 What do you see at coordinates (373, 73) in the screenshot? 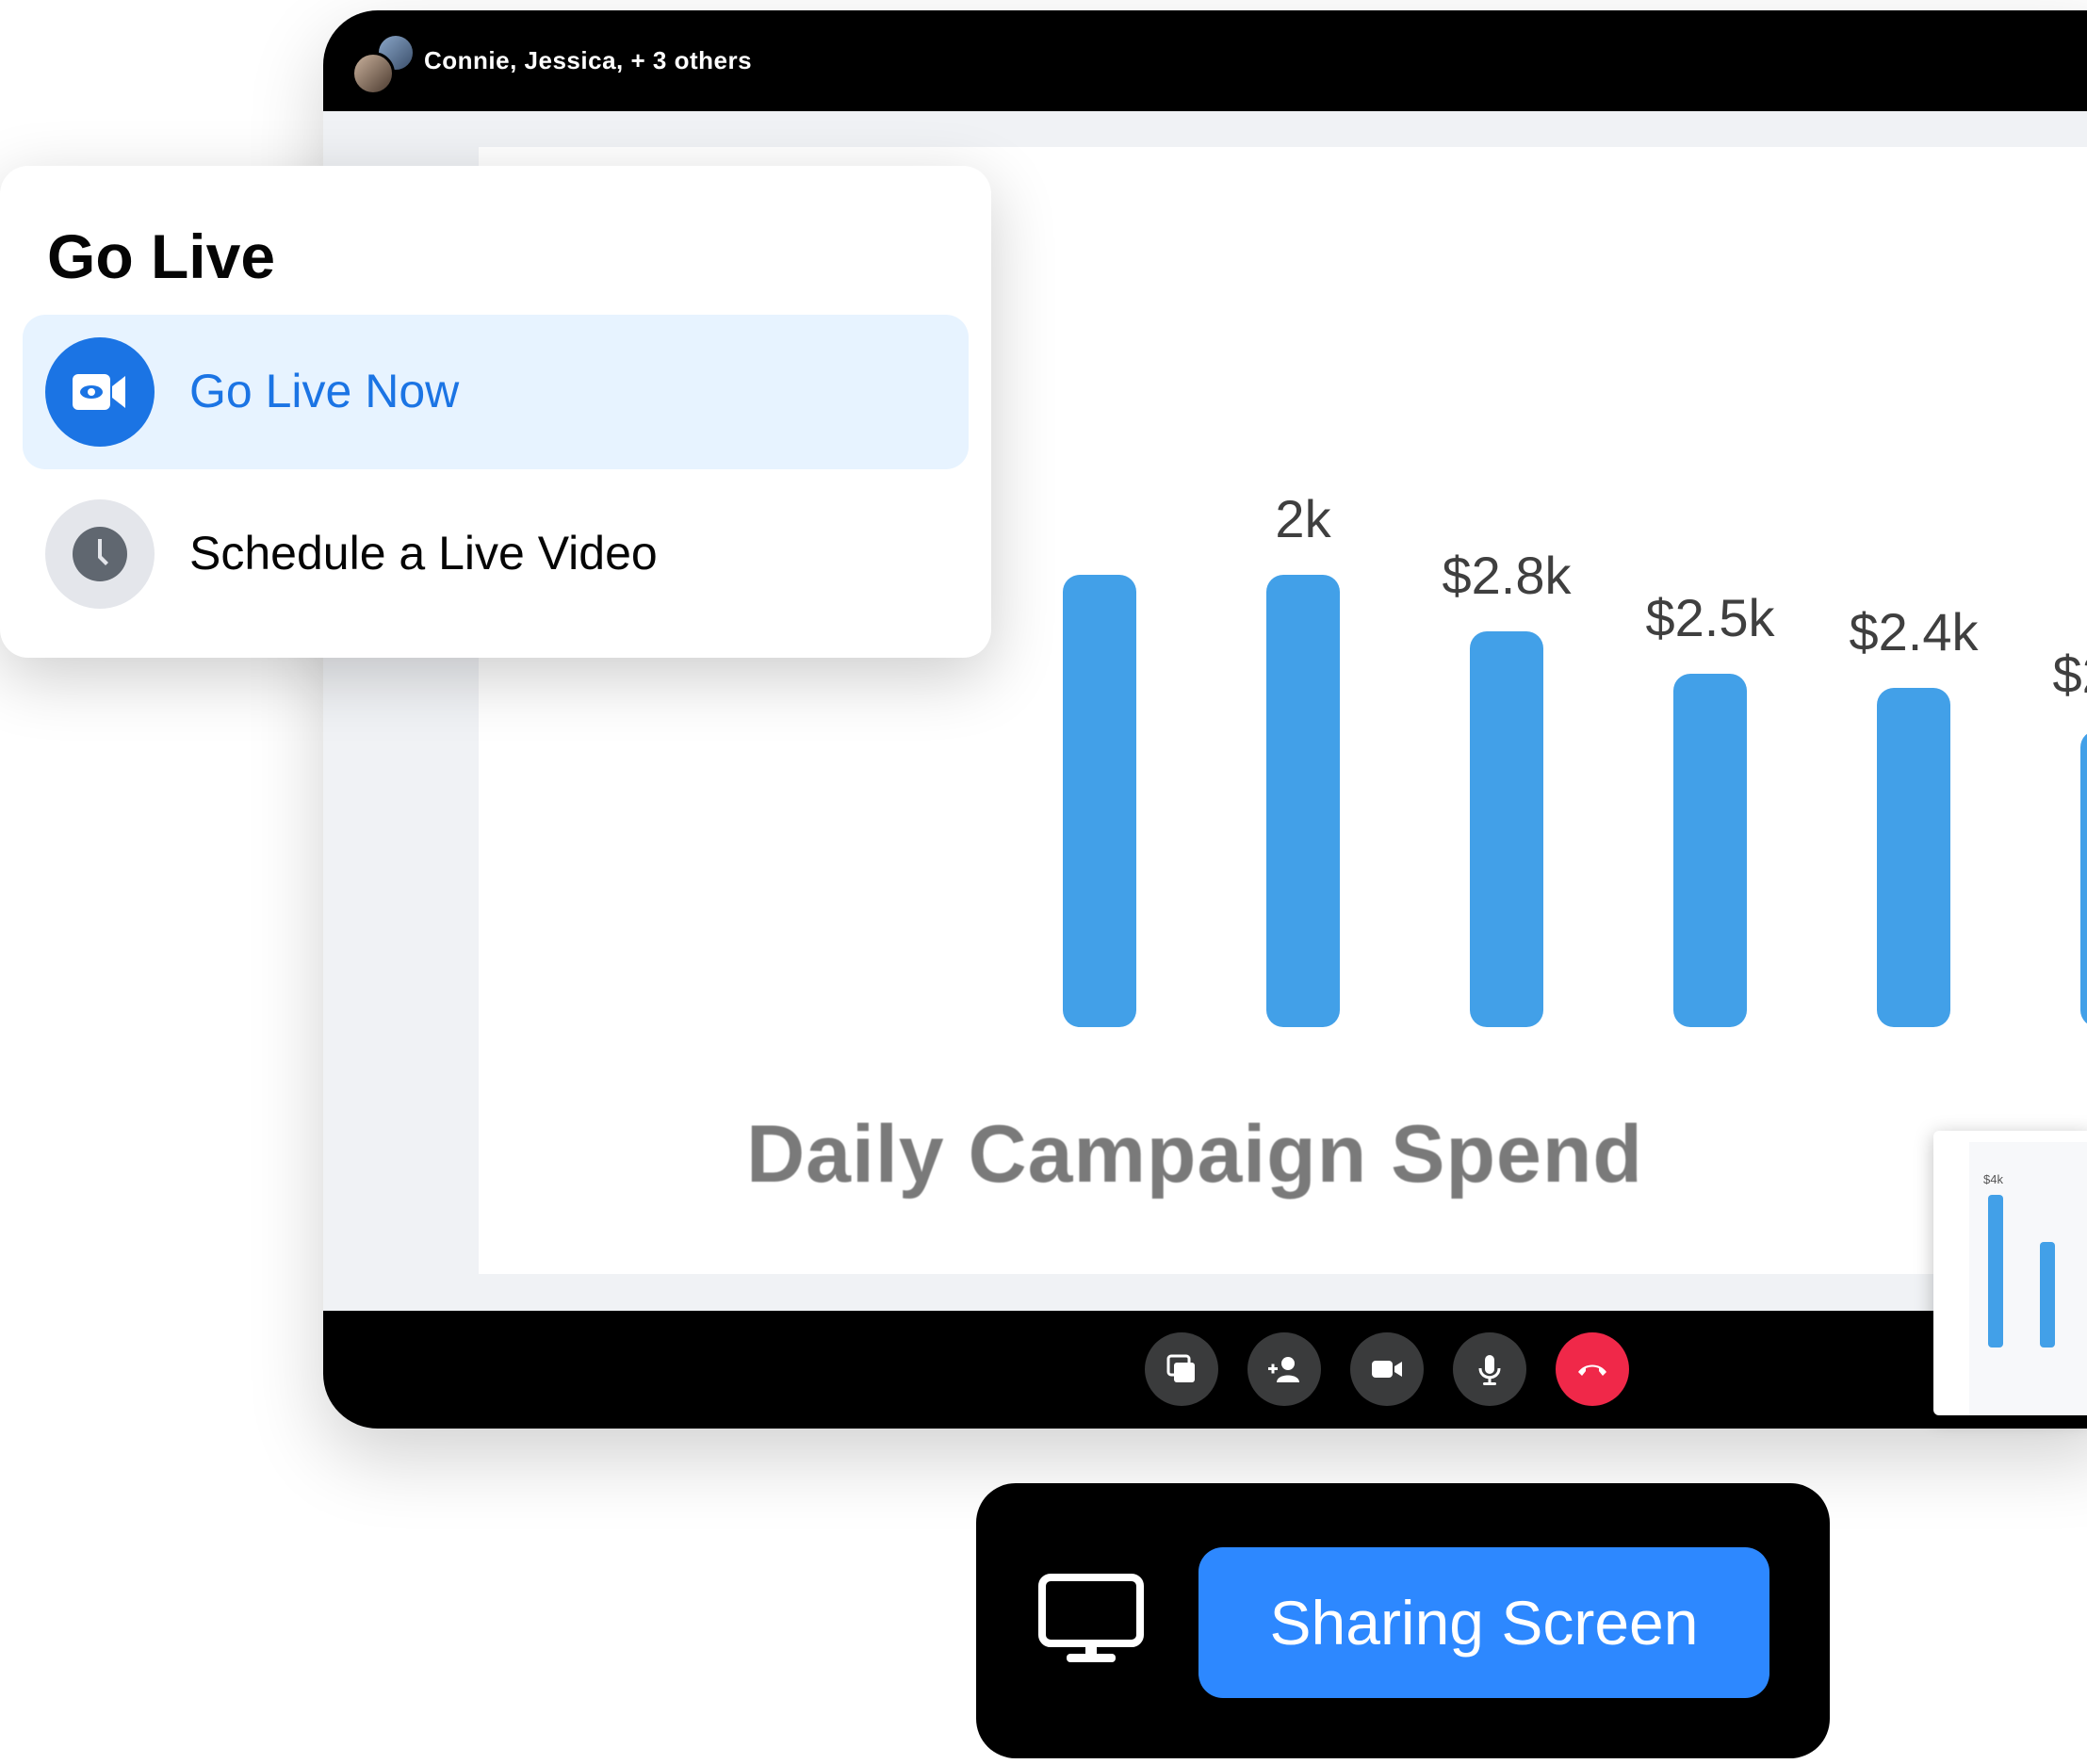
I see `avatar` at bounding box center [373, 73].